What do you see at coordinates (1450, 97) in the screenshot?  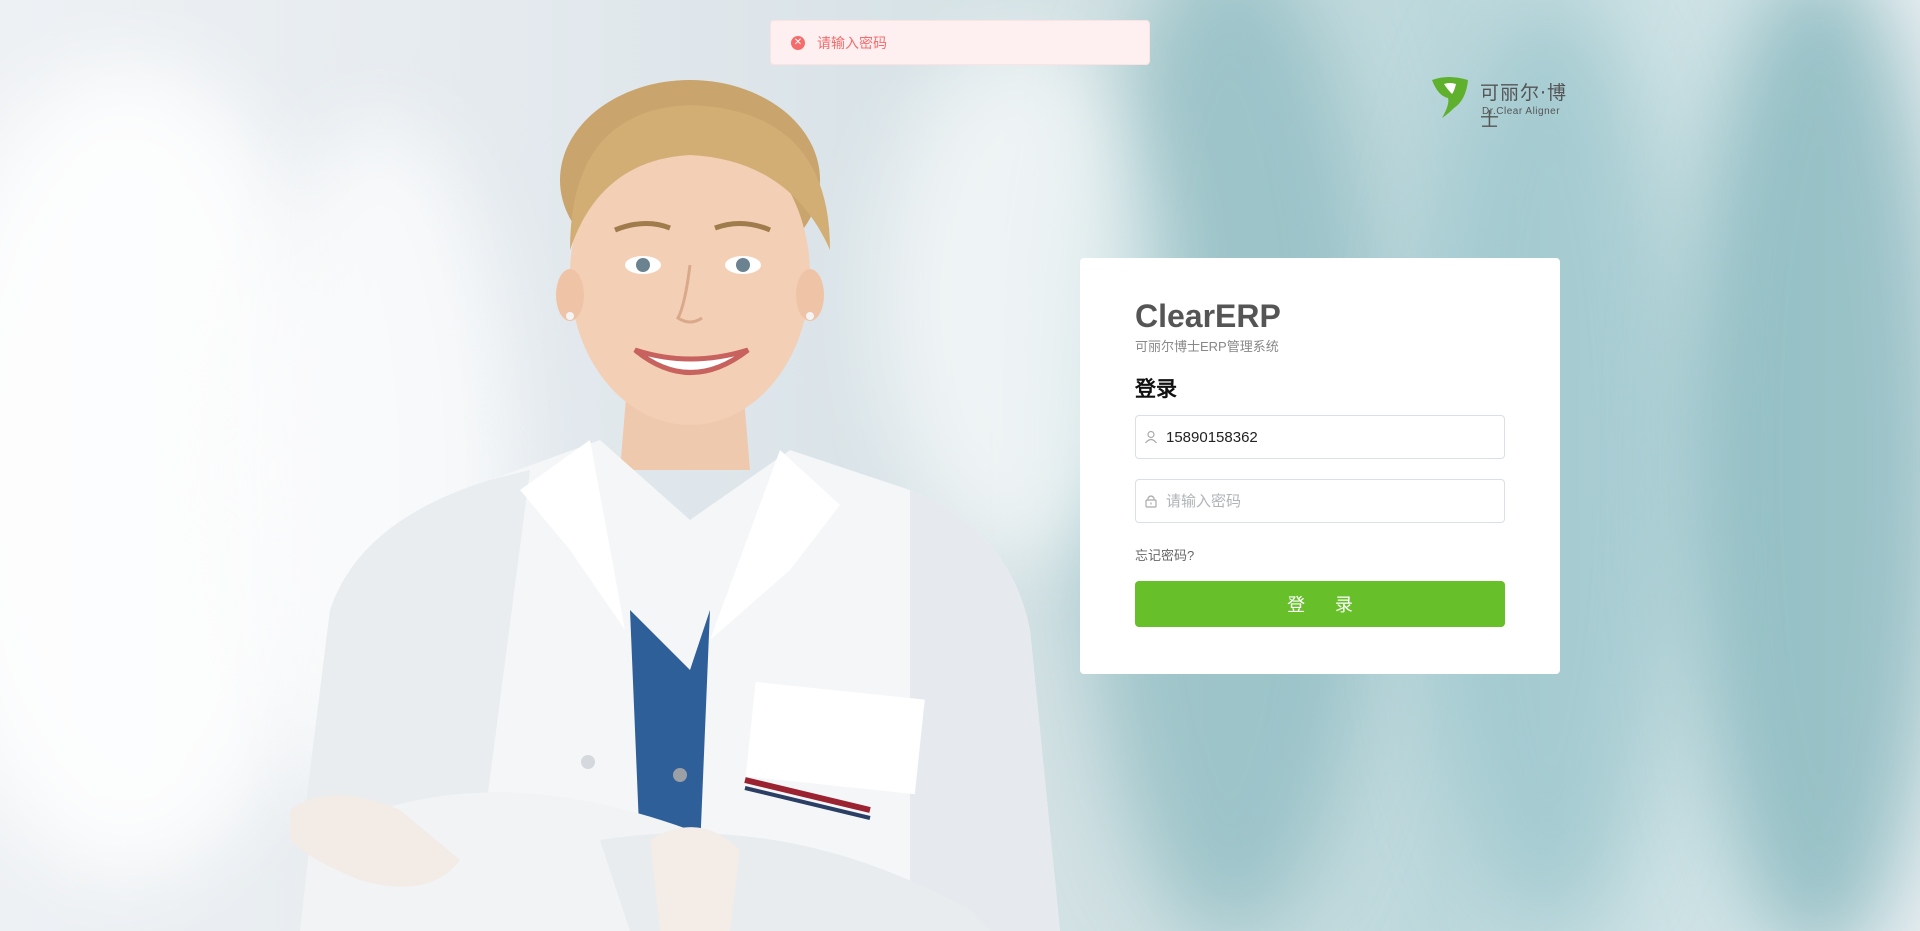 I see `tooth-logo-icon` at bounding box center [1450, 97].